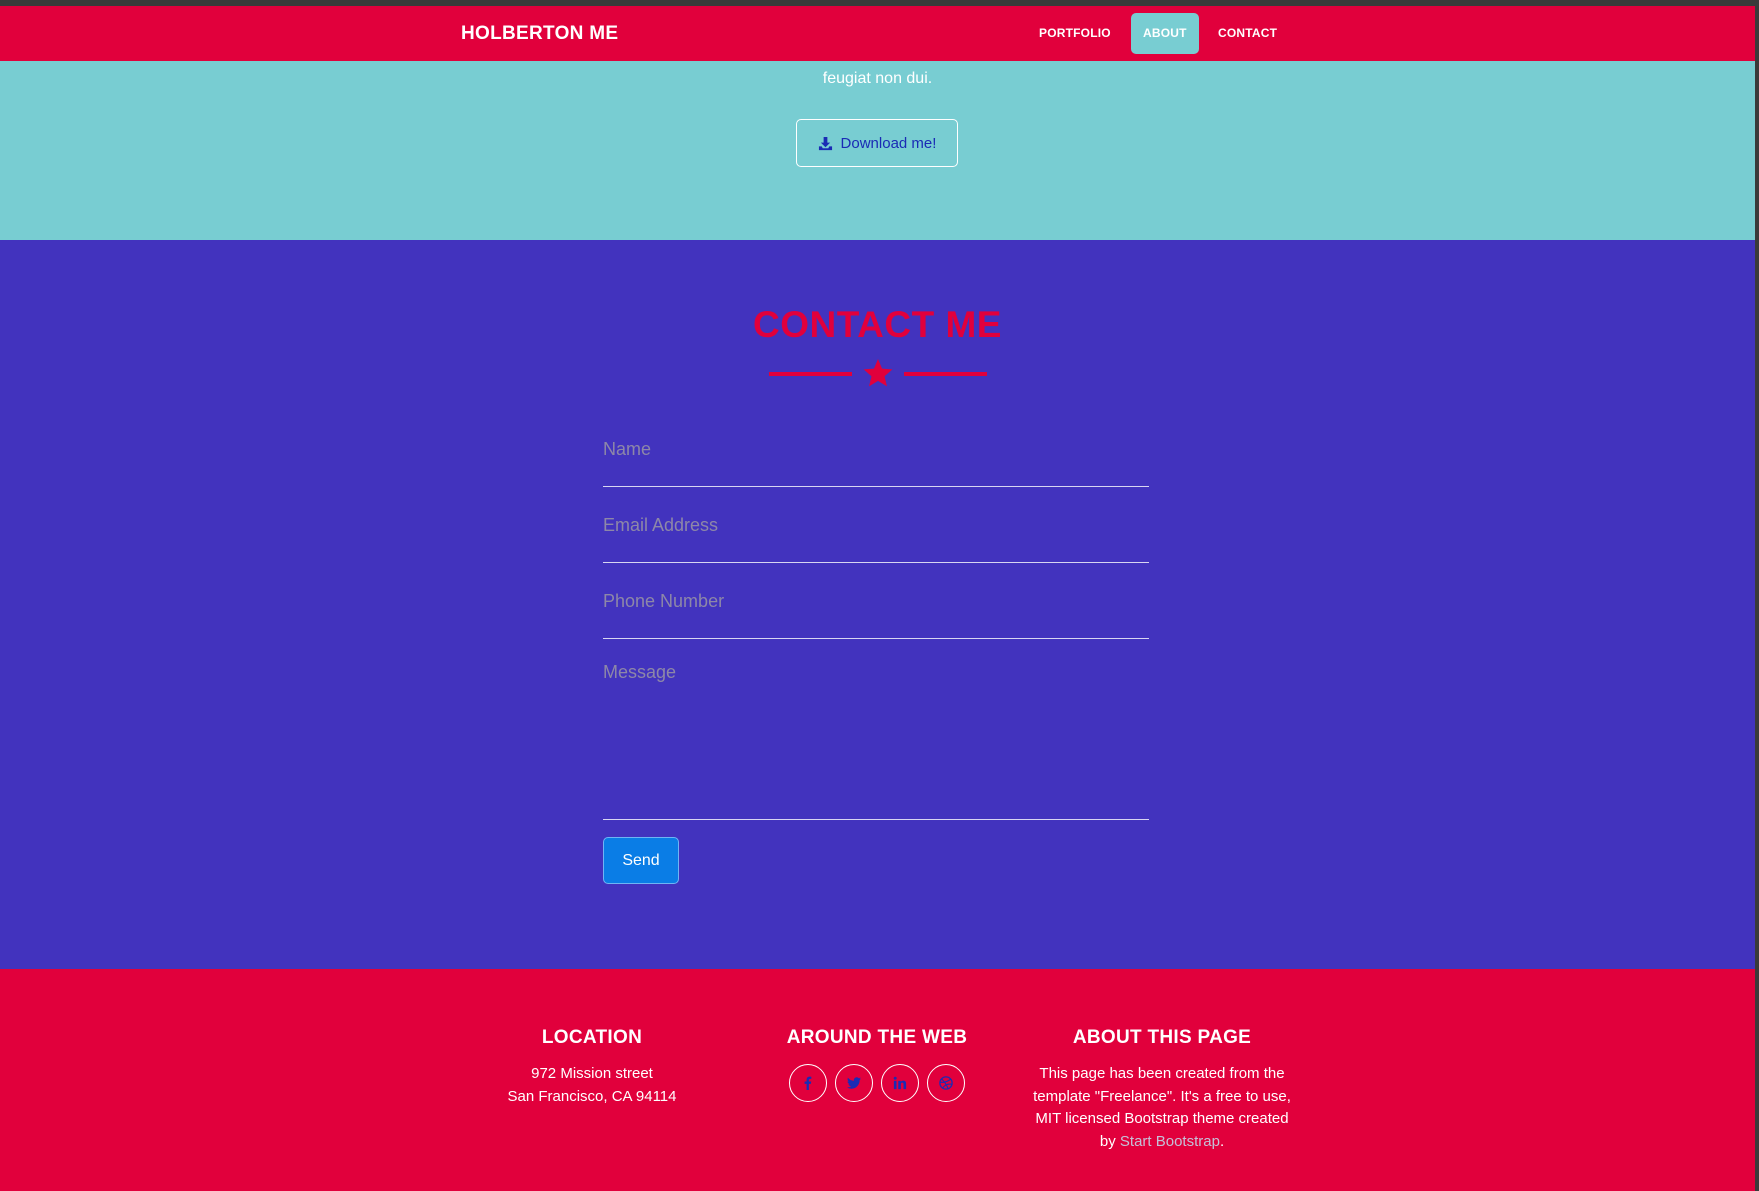 Image resolution: width=1759 pixels, height=1191 pixels. What do you see at coordinates (876, 737) in the screenshot?
I see `message-field` at bounding box center [876, 737].